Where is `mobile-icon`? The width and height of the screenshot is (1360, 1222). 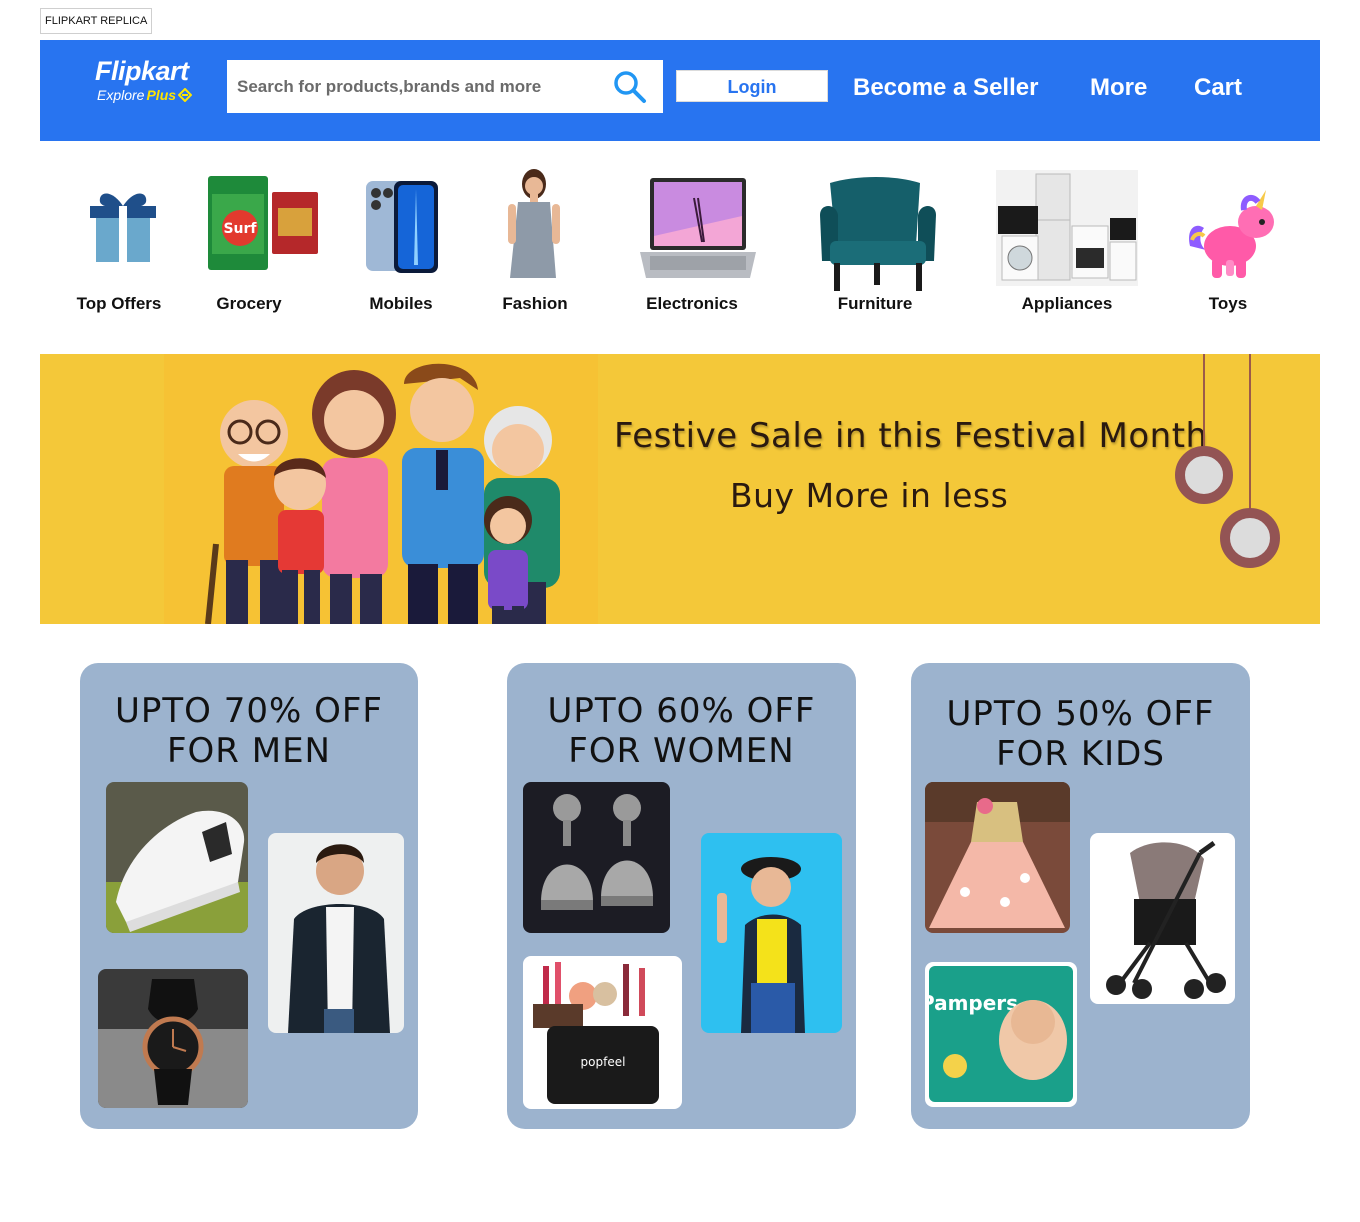
mobile-icon is located at coordinates (402, 227).